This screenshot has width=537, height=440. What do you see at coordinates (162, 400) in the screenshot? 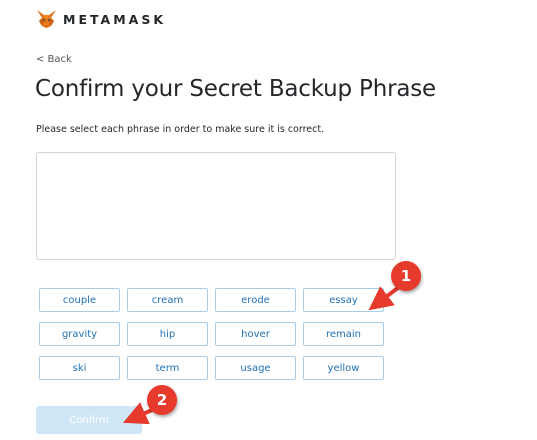
I see `callout-badge-2: 2` at bounding box center [162, 400].